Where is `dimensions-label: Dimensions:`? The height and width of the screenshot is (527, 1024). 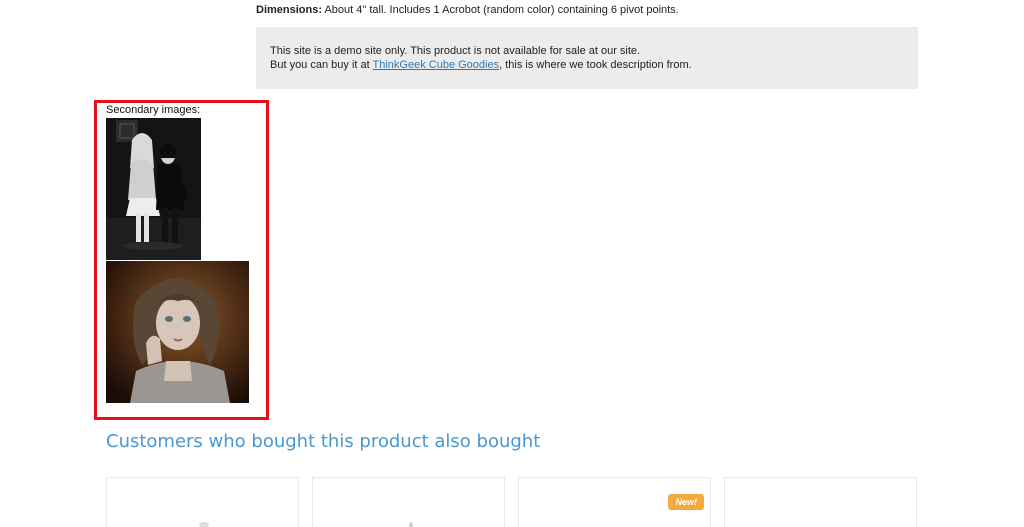
dimensions-label: Dimensions: is located at coordinates (289, 10).